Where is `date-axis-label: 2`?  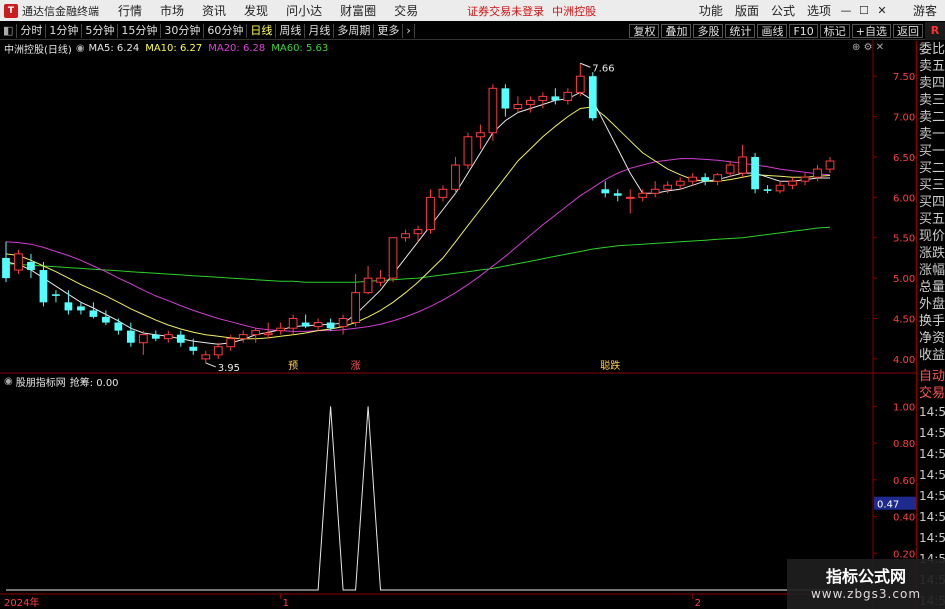 date-axis-label: 2 is located at coordinates (698, 603).